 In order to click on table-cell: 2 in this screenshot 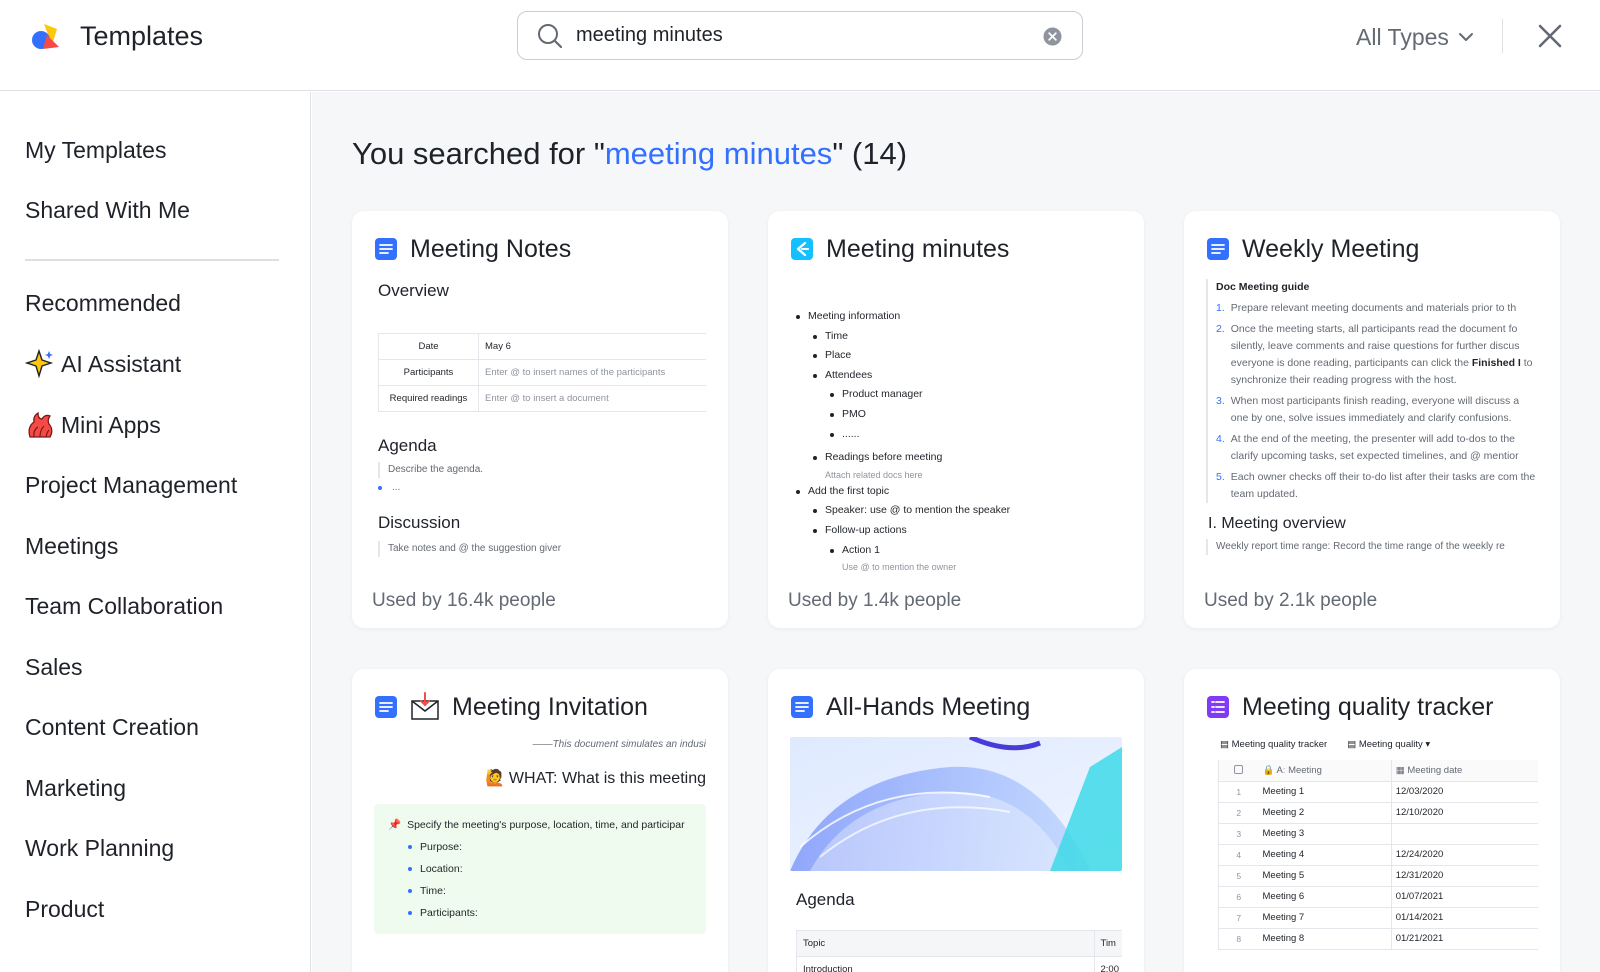, I will do `click(1238, 813)`.